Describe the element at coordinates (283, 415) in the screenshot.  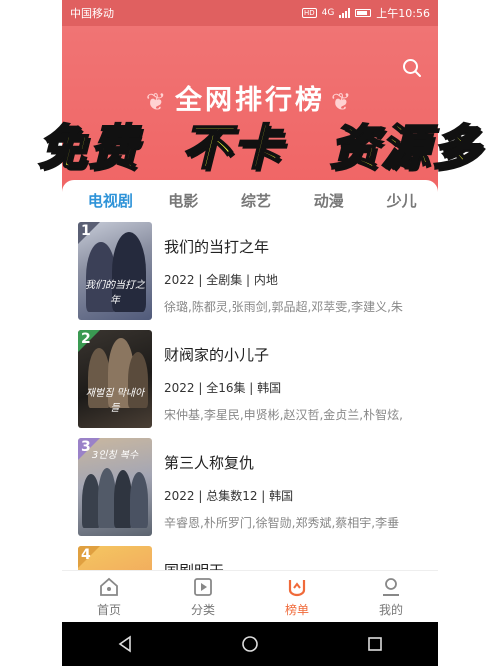
I see `item-cast: 宋仲基,李星民,申贤彬,赵汉哲,金贞兰,朴智炫,` at that location.